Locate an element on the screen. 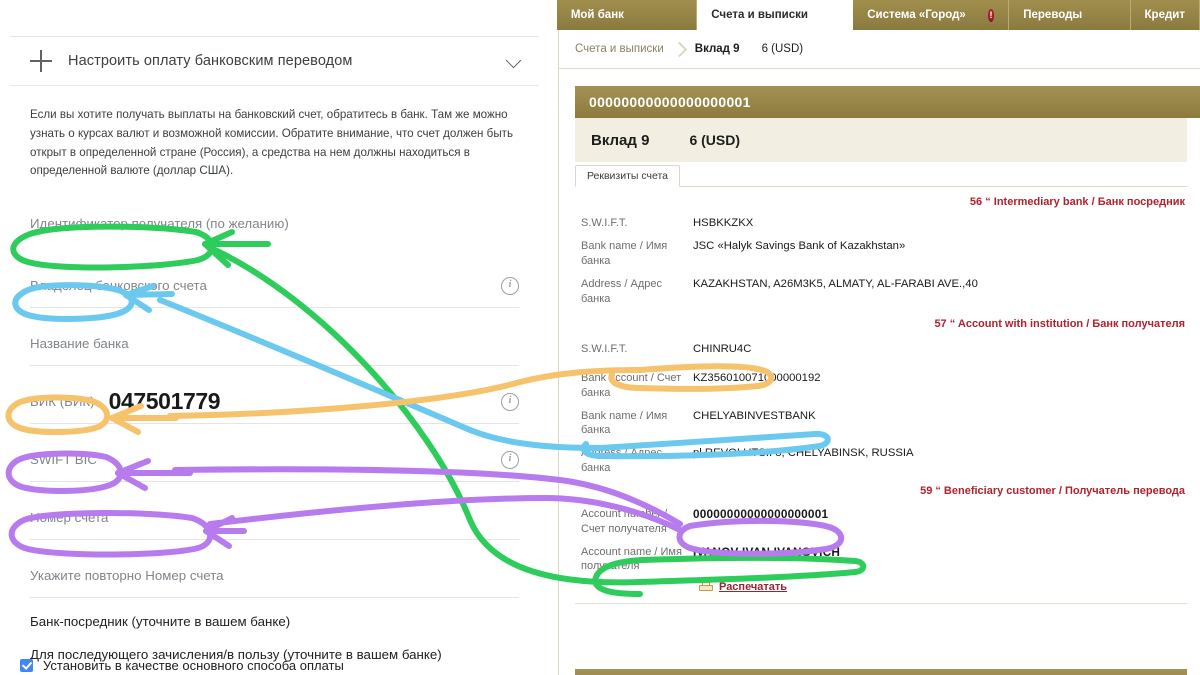 The image size is (1200, 675). nav-tab-my-bank: Мой банк is located at coordinates (627, 15).